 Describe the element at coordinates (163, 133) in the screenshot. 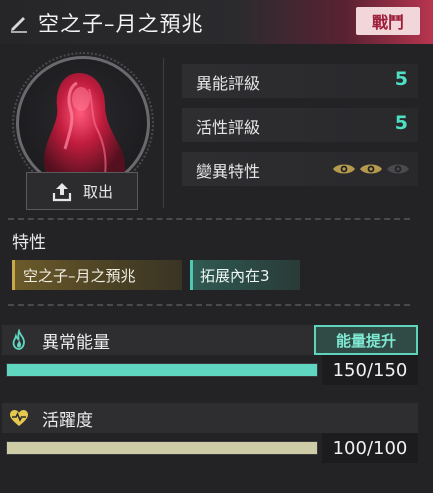

I see `vertical-divider` at that location.